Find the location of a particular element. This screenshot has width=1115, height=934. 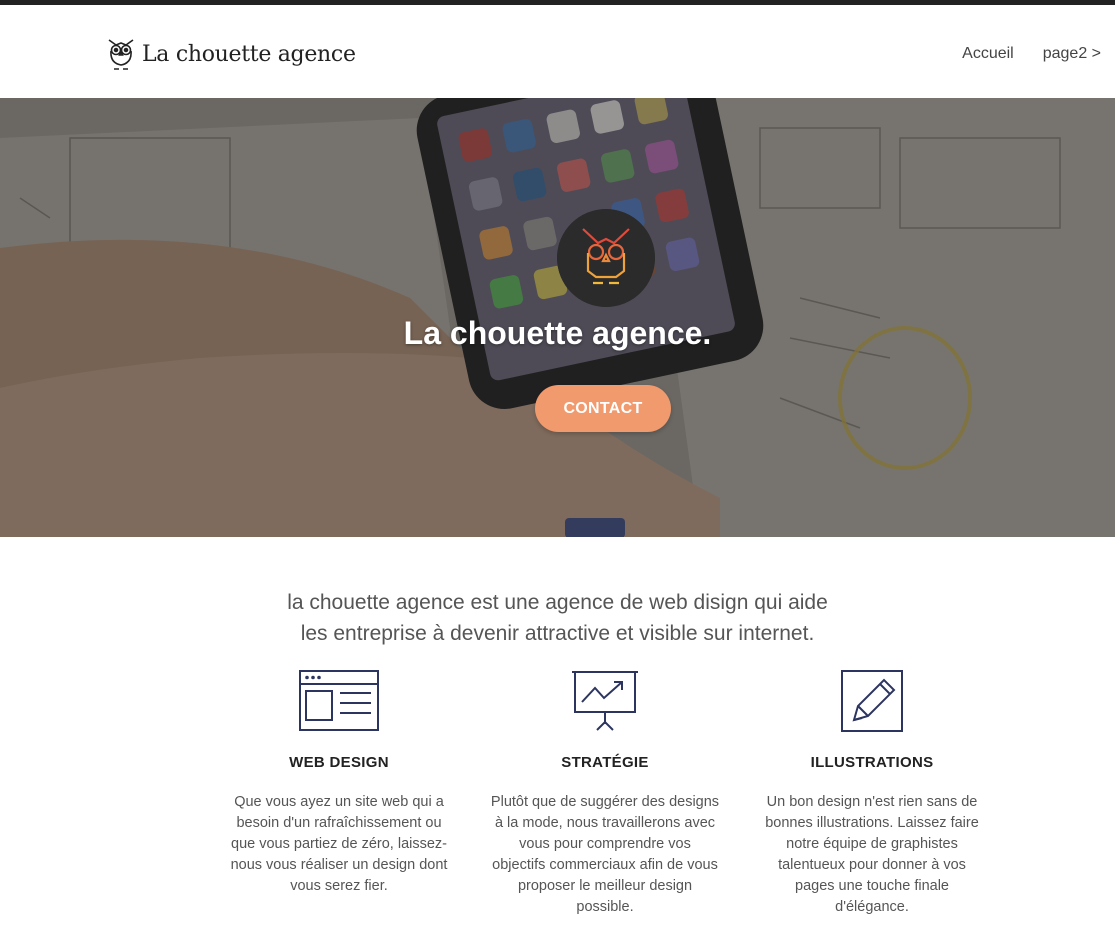

brand-name: La chouette agence is located at coordinates (249, 54).